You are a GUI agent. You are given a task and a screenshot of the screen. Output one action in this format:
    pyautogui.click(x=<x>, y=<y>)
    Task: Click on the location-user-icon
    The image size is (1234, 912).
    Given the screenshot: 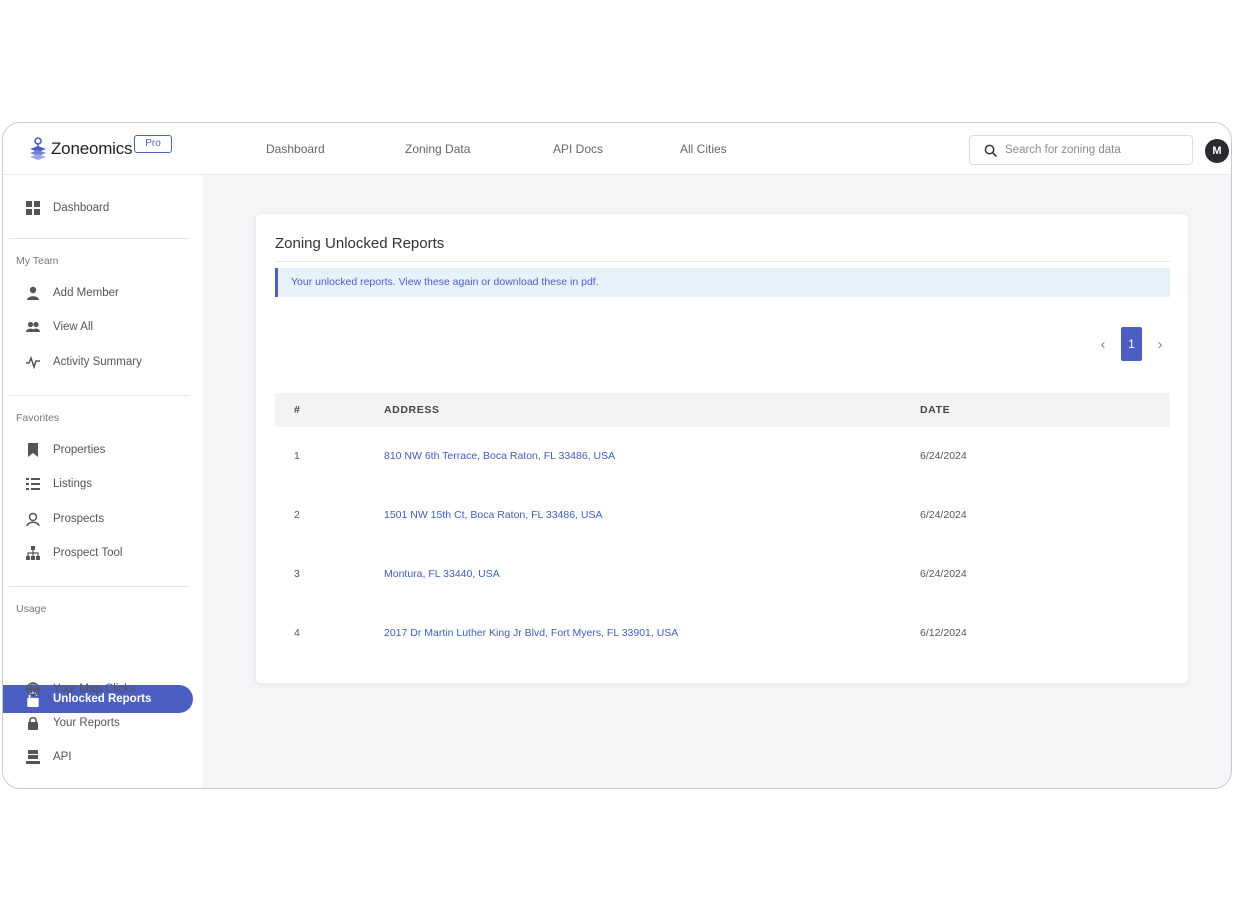 What is the action you would take?
    pyautogui.click(x=33, y=519)
    